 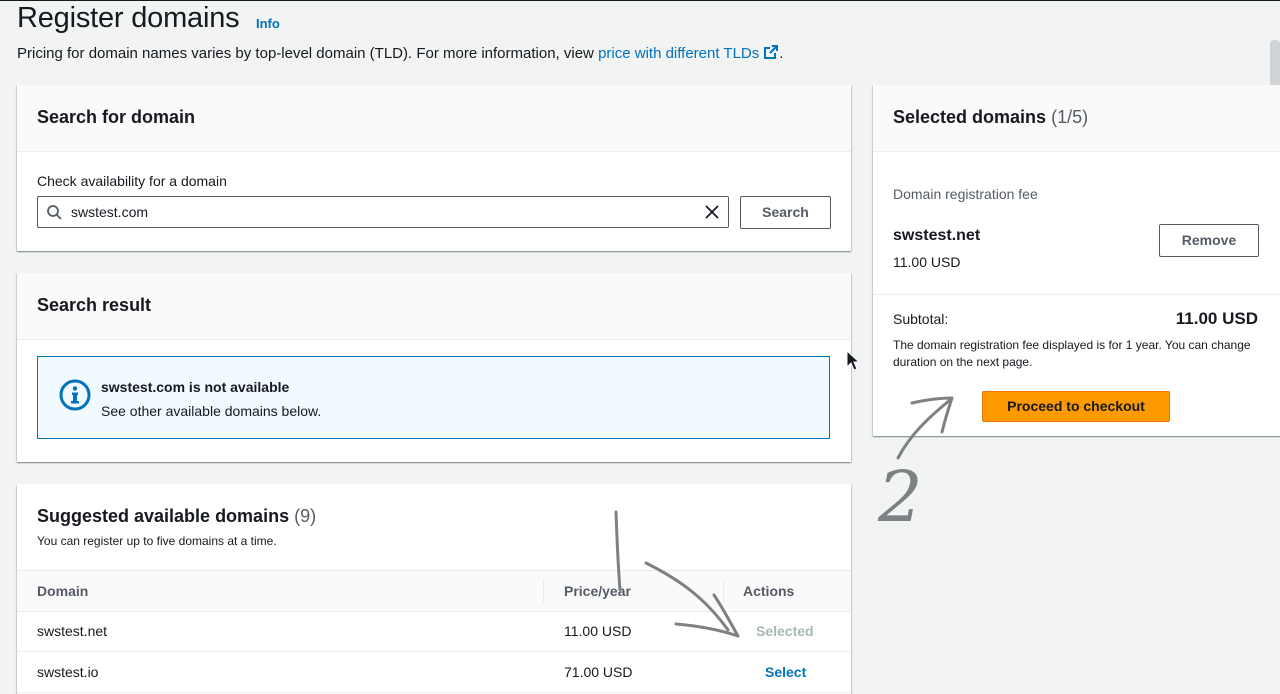 What do you see at coordinates (785, 212) in the screenshot?
I see `search-button: Search` at bounding box center [785, 212].